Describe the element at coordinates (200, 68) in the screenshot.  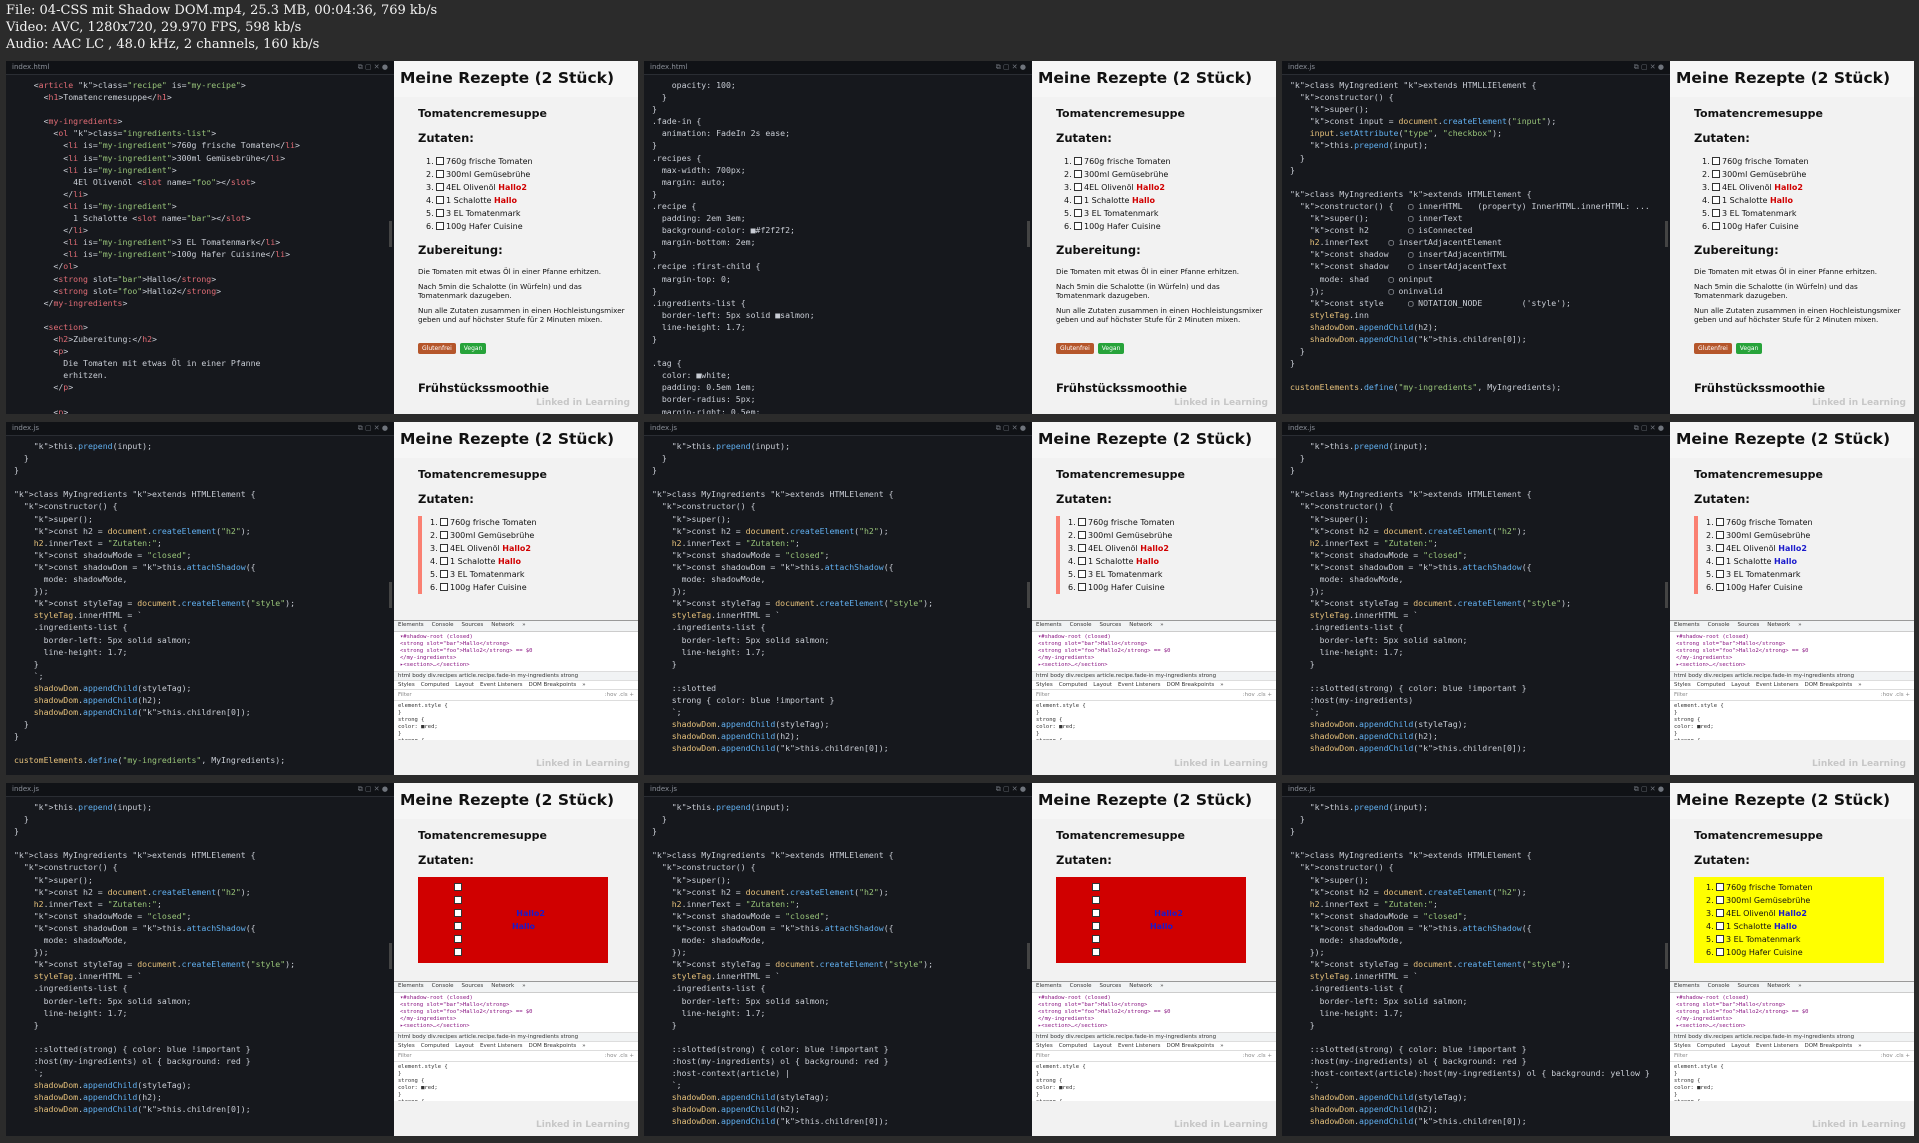
I see `editor-tab-bar: index.html ⧉ ▢ ✕ ●` at that location.